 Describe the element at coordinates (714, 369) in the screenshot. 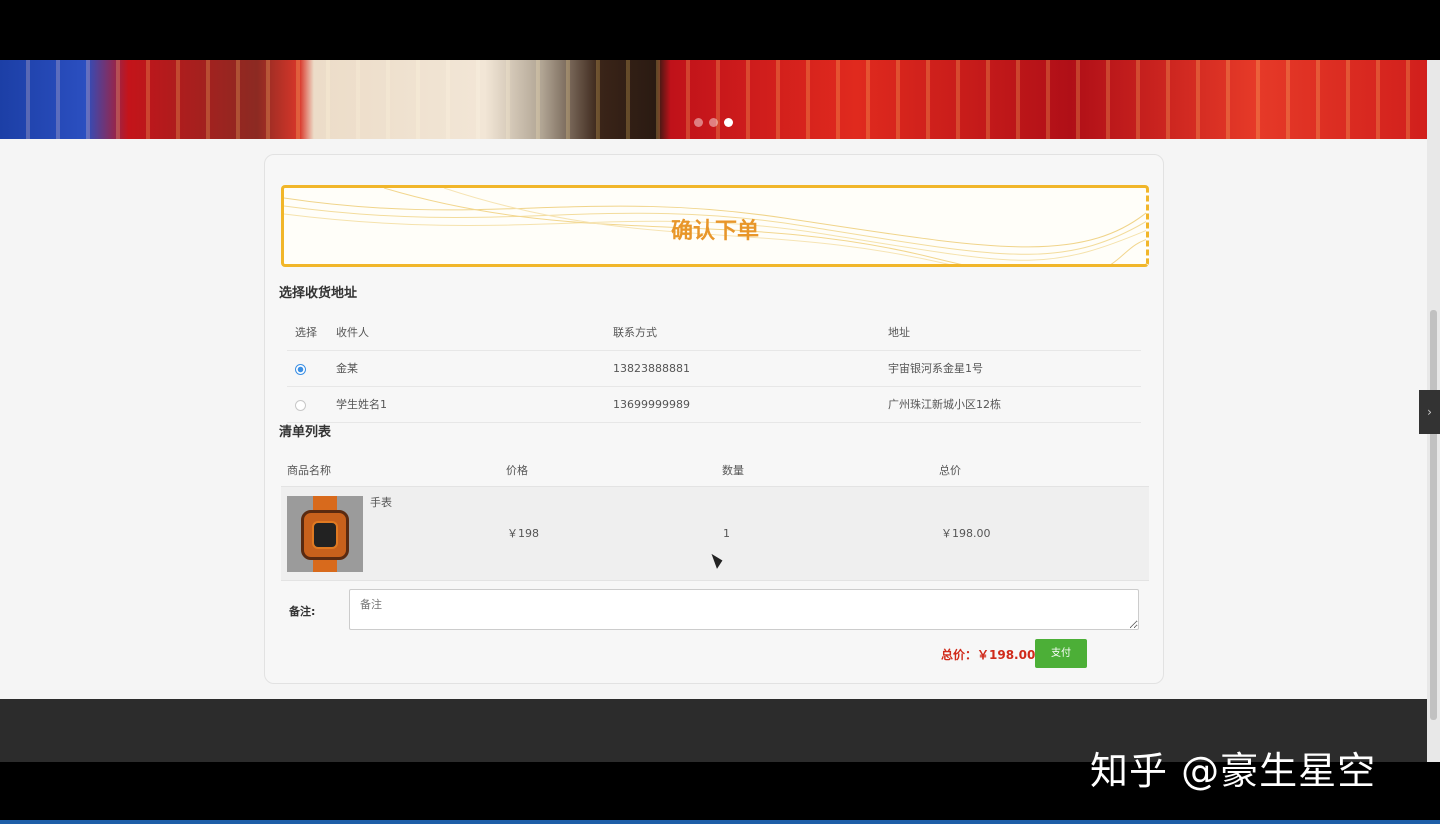

I see `address-row: 金某 13823888881 宇宙银河系金星1号` at that location.